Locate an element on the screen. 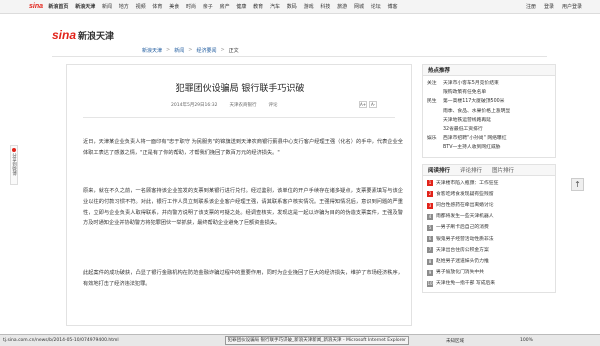  breadcrumb-news: 新闻 is located at coordinates (179, 50).